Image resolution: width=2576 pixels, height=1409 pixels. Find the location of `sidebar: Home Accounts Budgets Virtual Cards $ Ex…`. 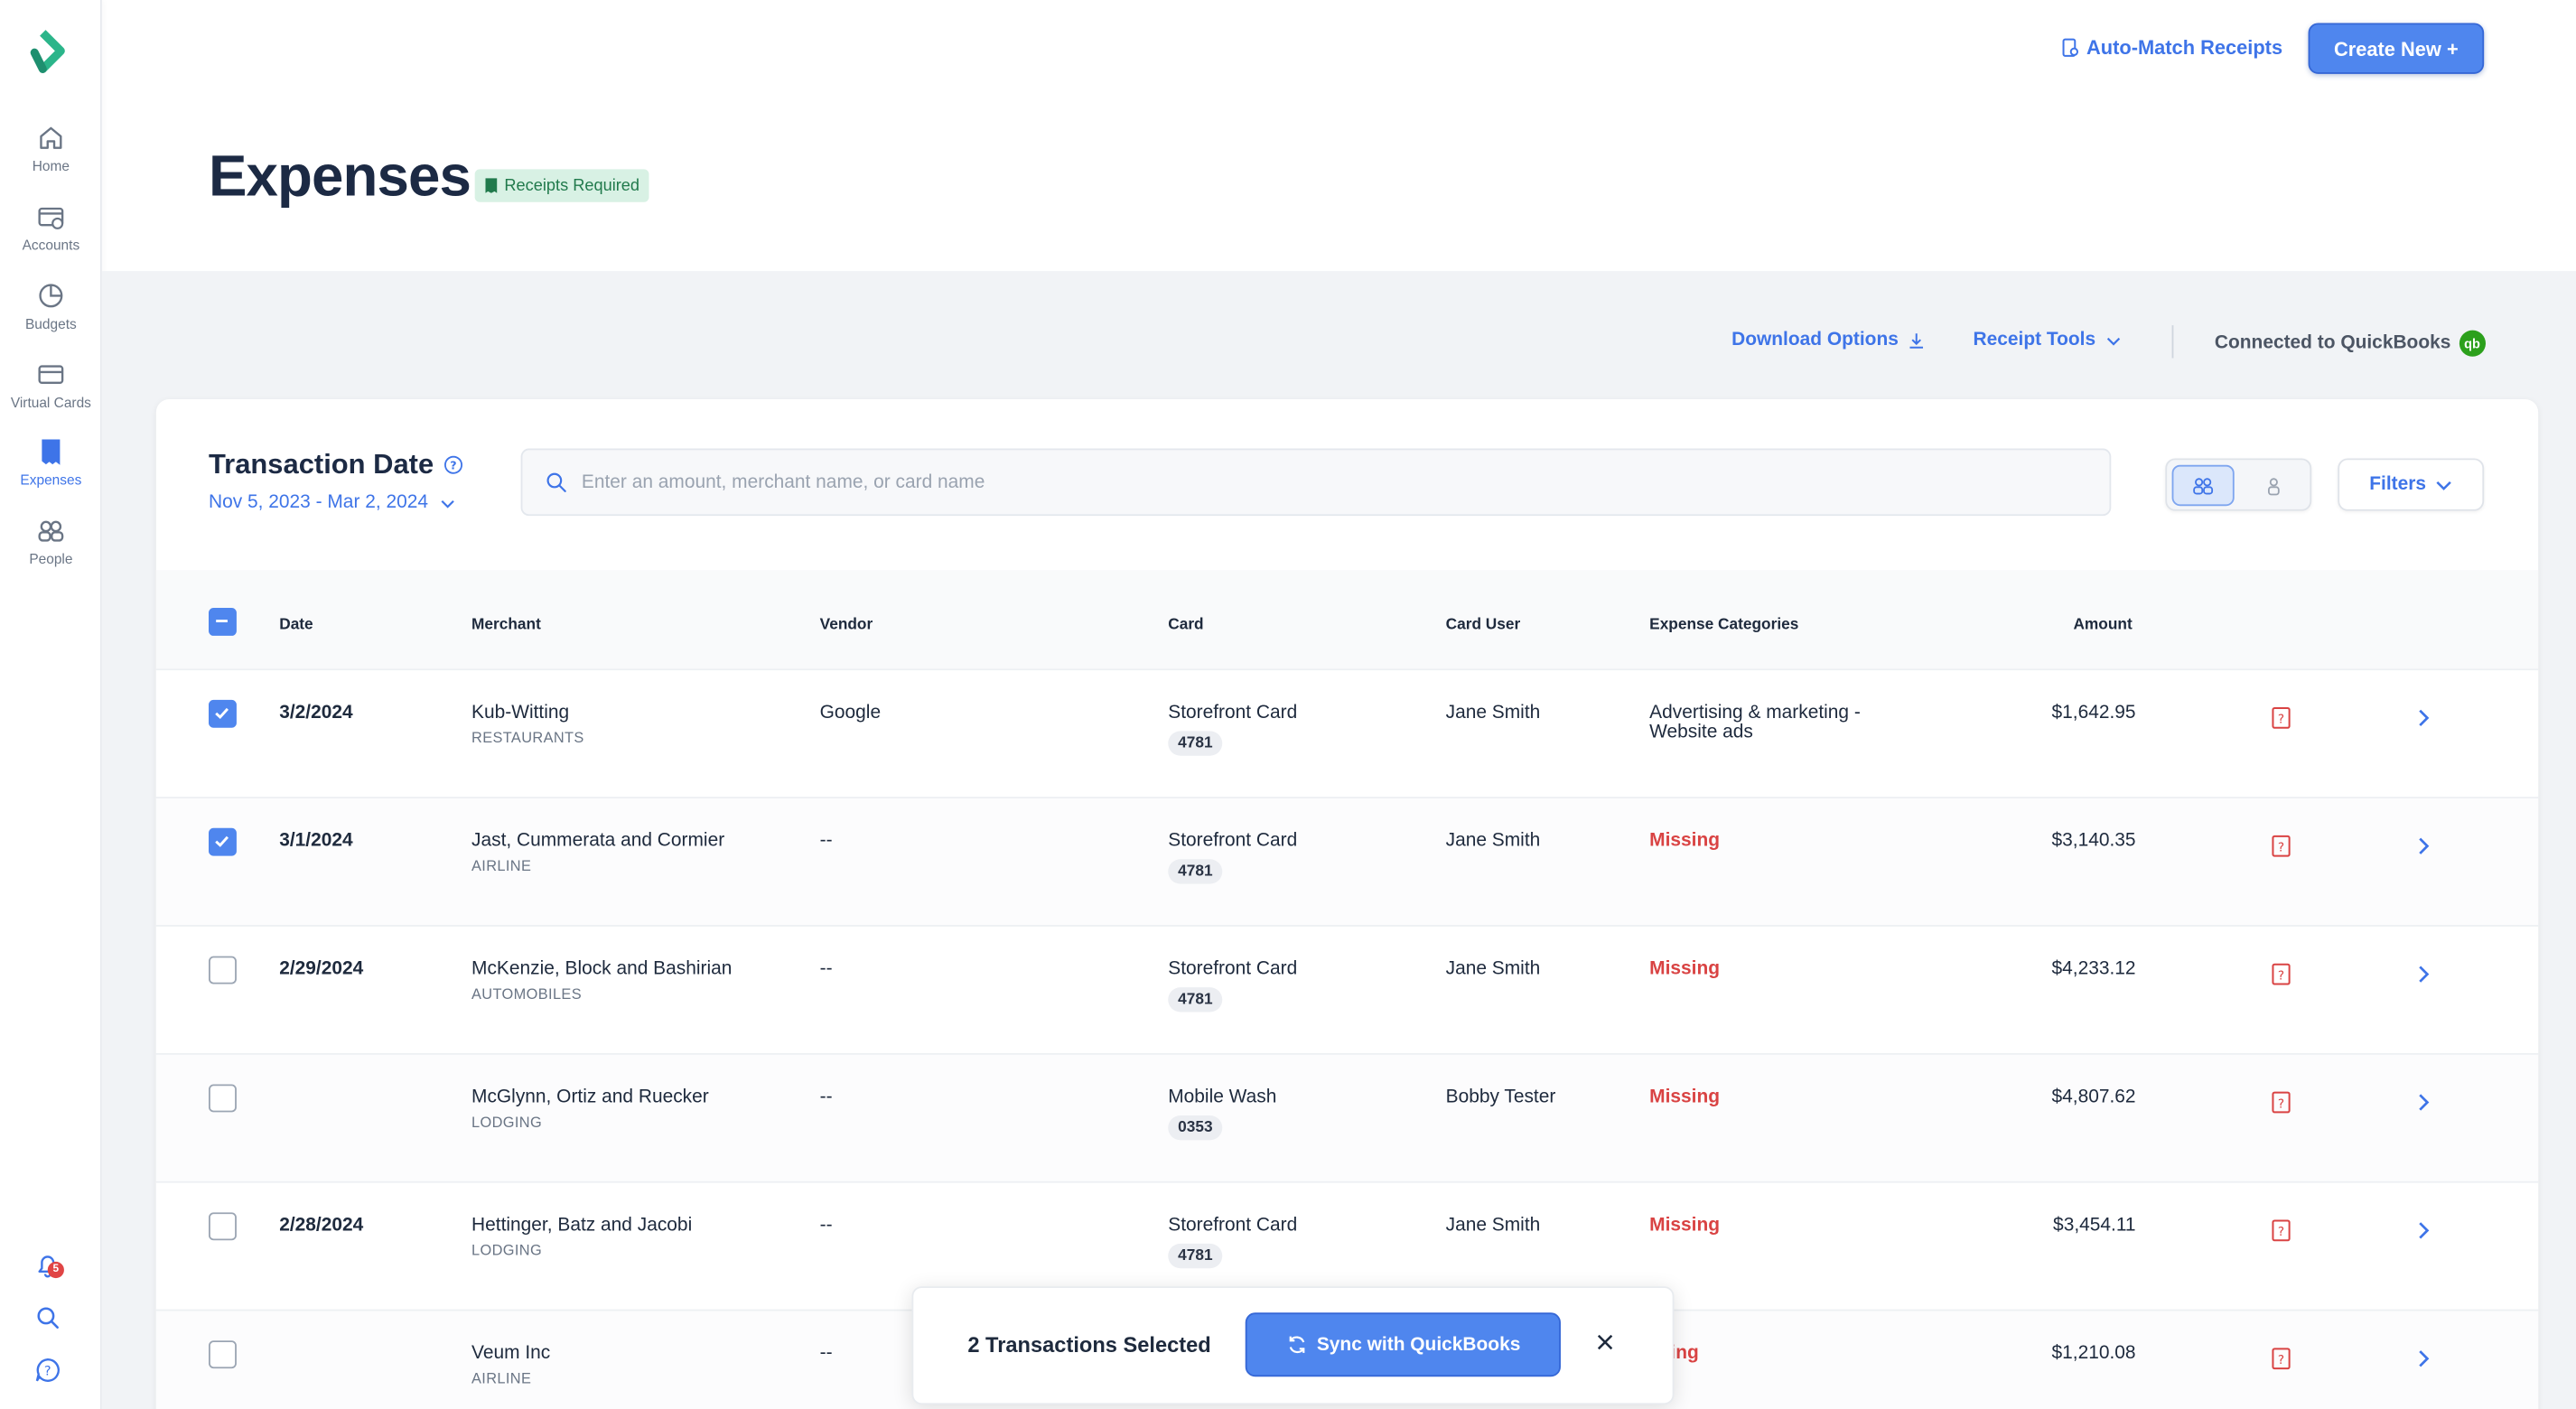

sidebar: Home Accounts Budgets Virtual Cards $ Ex… is located at coordinates (51, 704).